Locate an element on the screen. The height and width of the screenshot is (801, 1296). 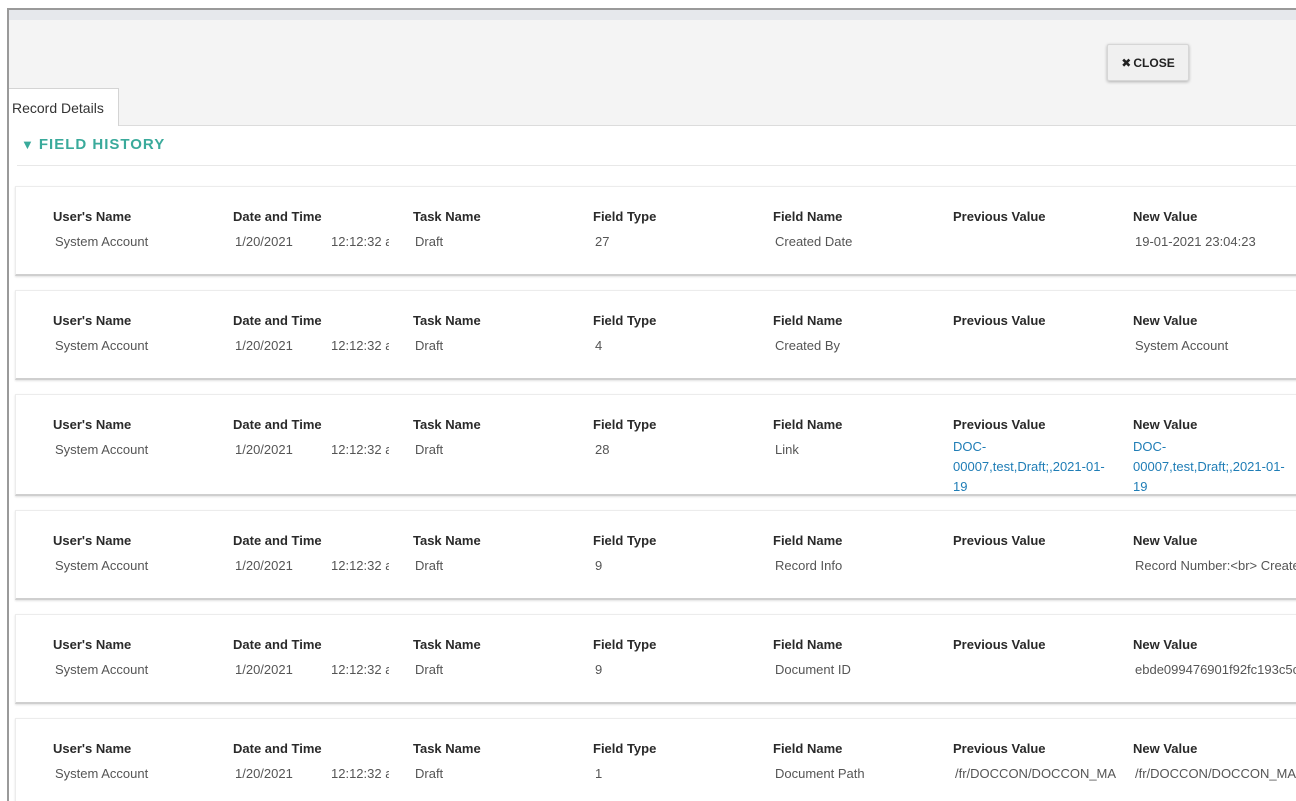
section-divider is located at coordinates (656, 165).